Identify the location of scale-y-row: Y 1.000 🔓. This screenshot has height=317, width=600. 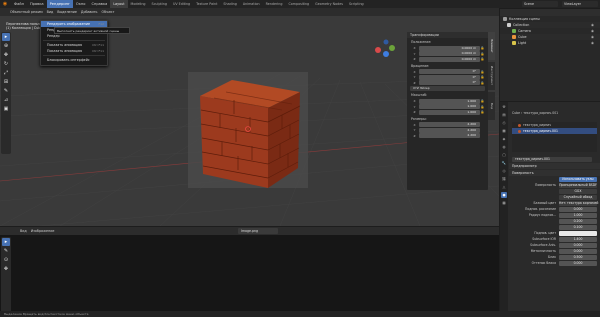
(447, 106).